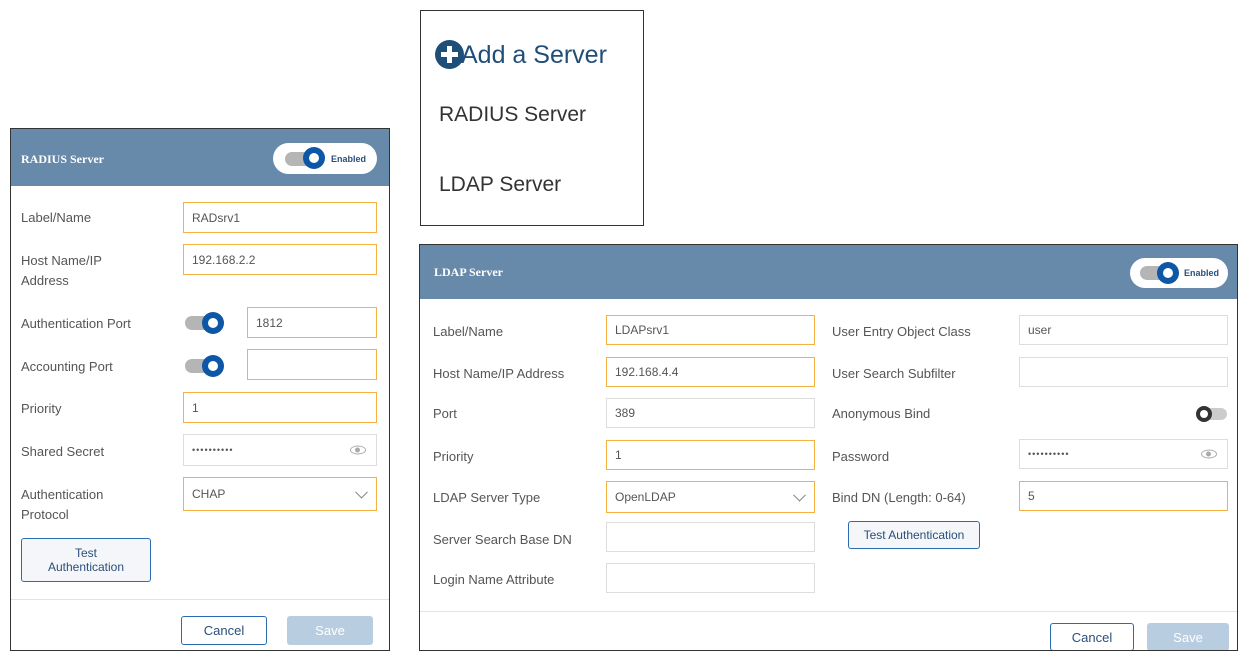 The width and height of the screenshot is (1238, 651). Describe the element at coordinates (213, 450) in the screenshot. I see `shared-secret-value: ••••••••••` at that location.